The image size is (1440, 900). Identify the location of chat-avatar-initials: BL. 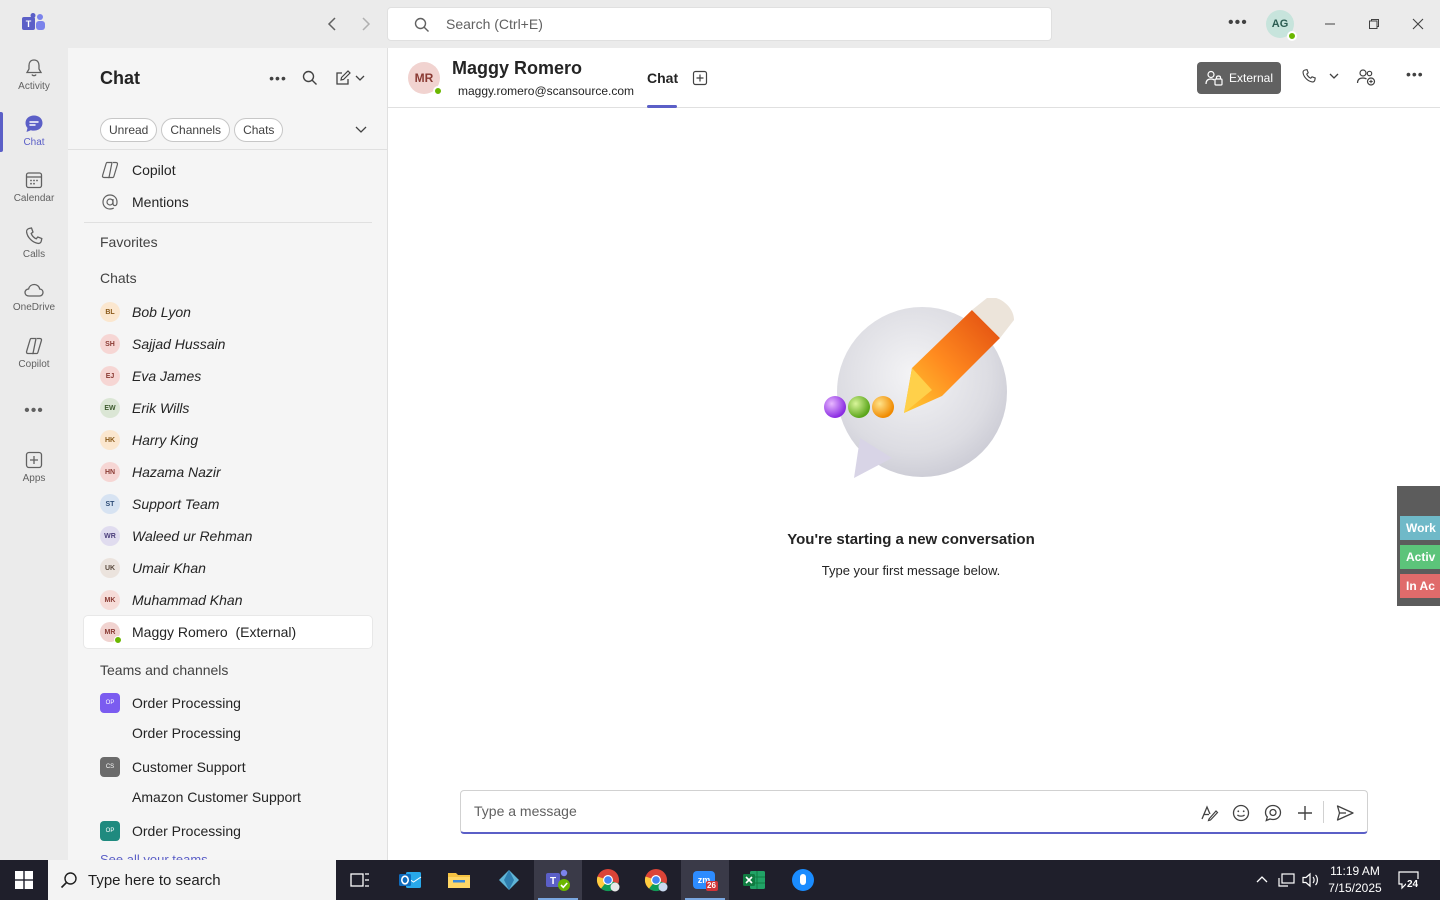
(110, 312).